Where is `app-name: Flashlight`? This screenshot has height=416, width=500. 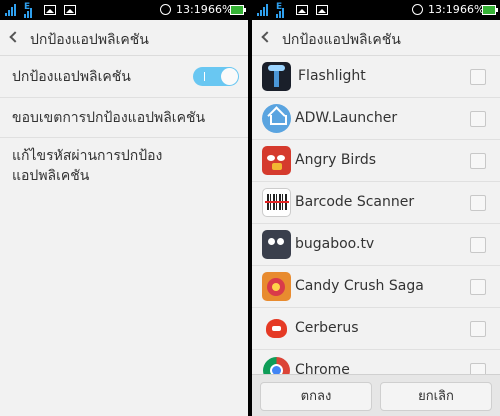 app-name: Flashlight is located at coordinates (332, 76).